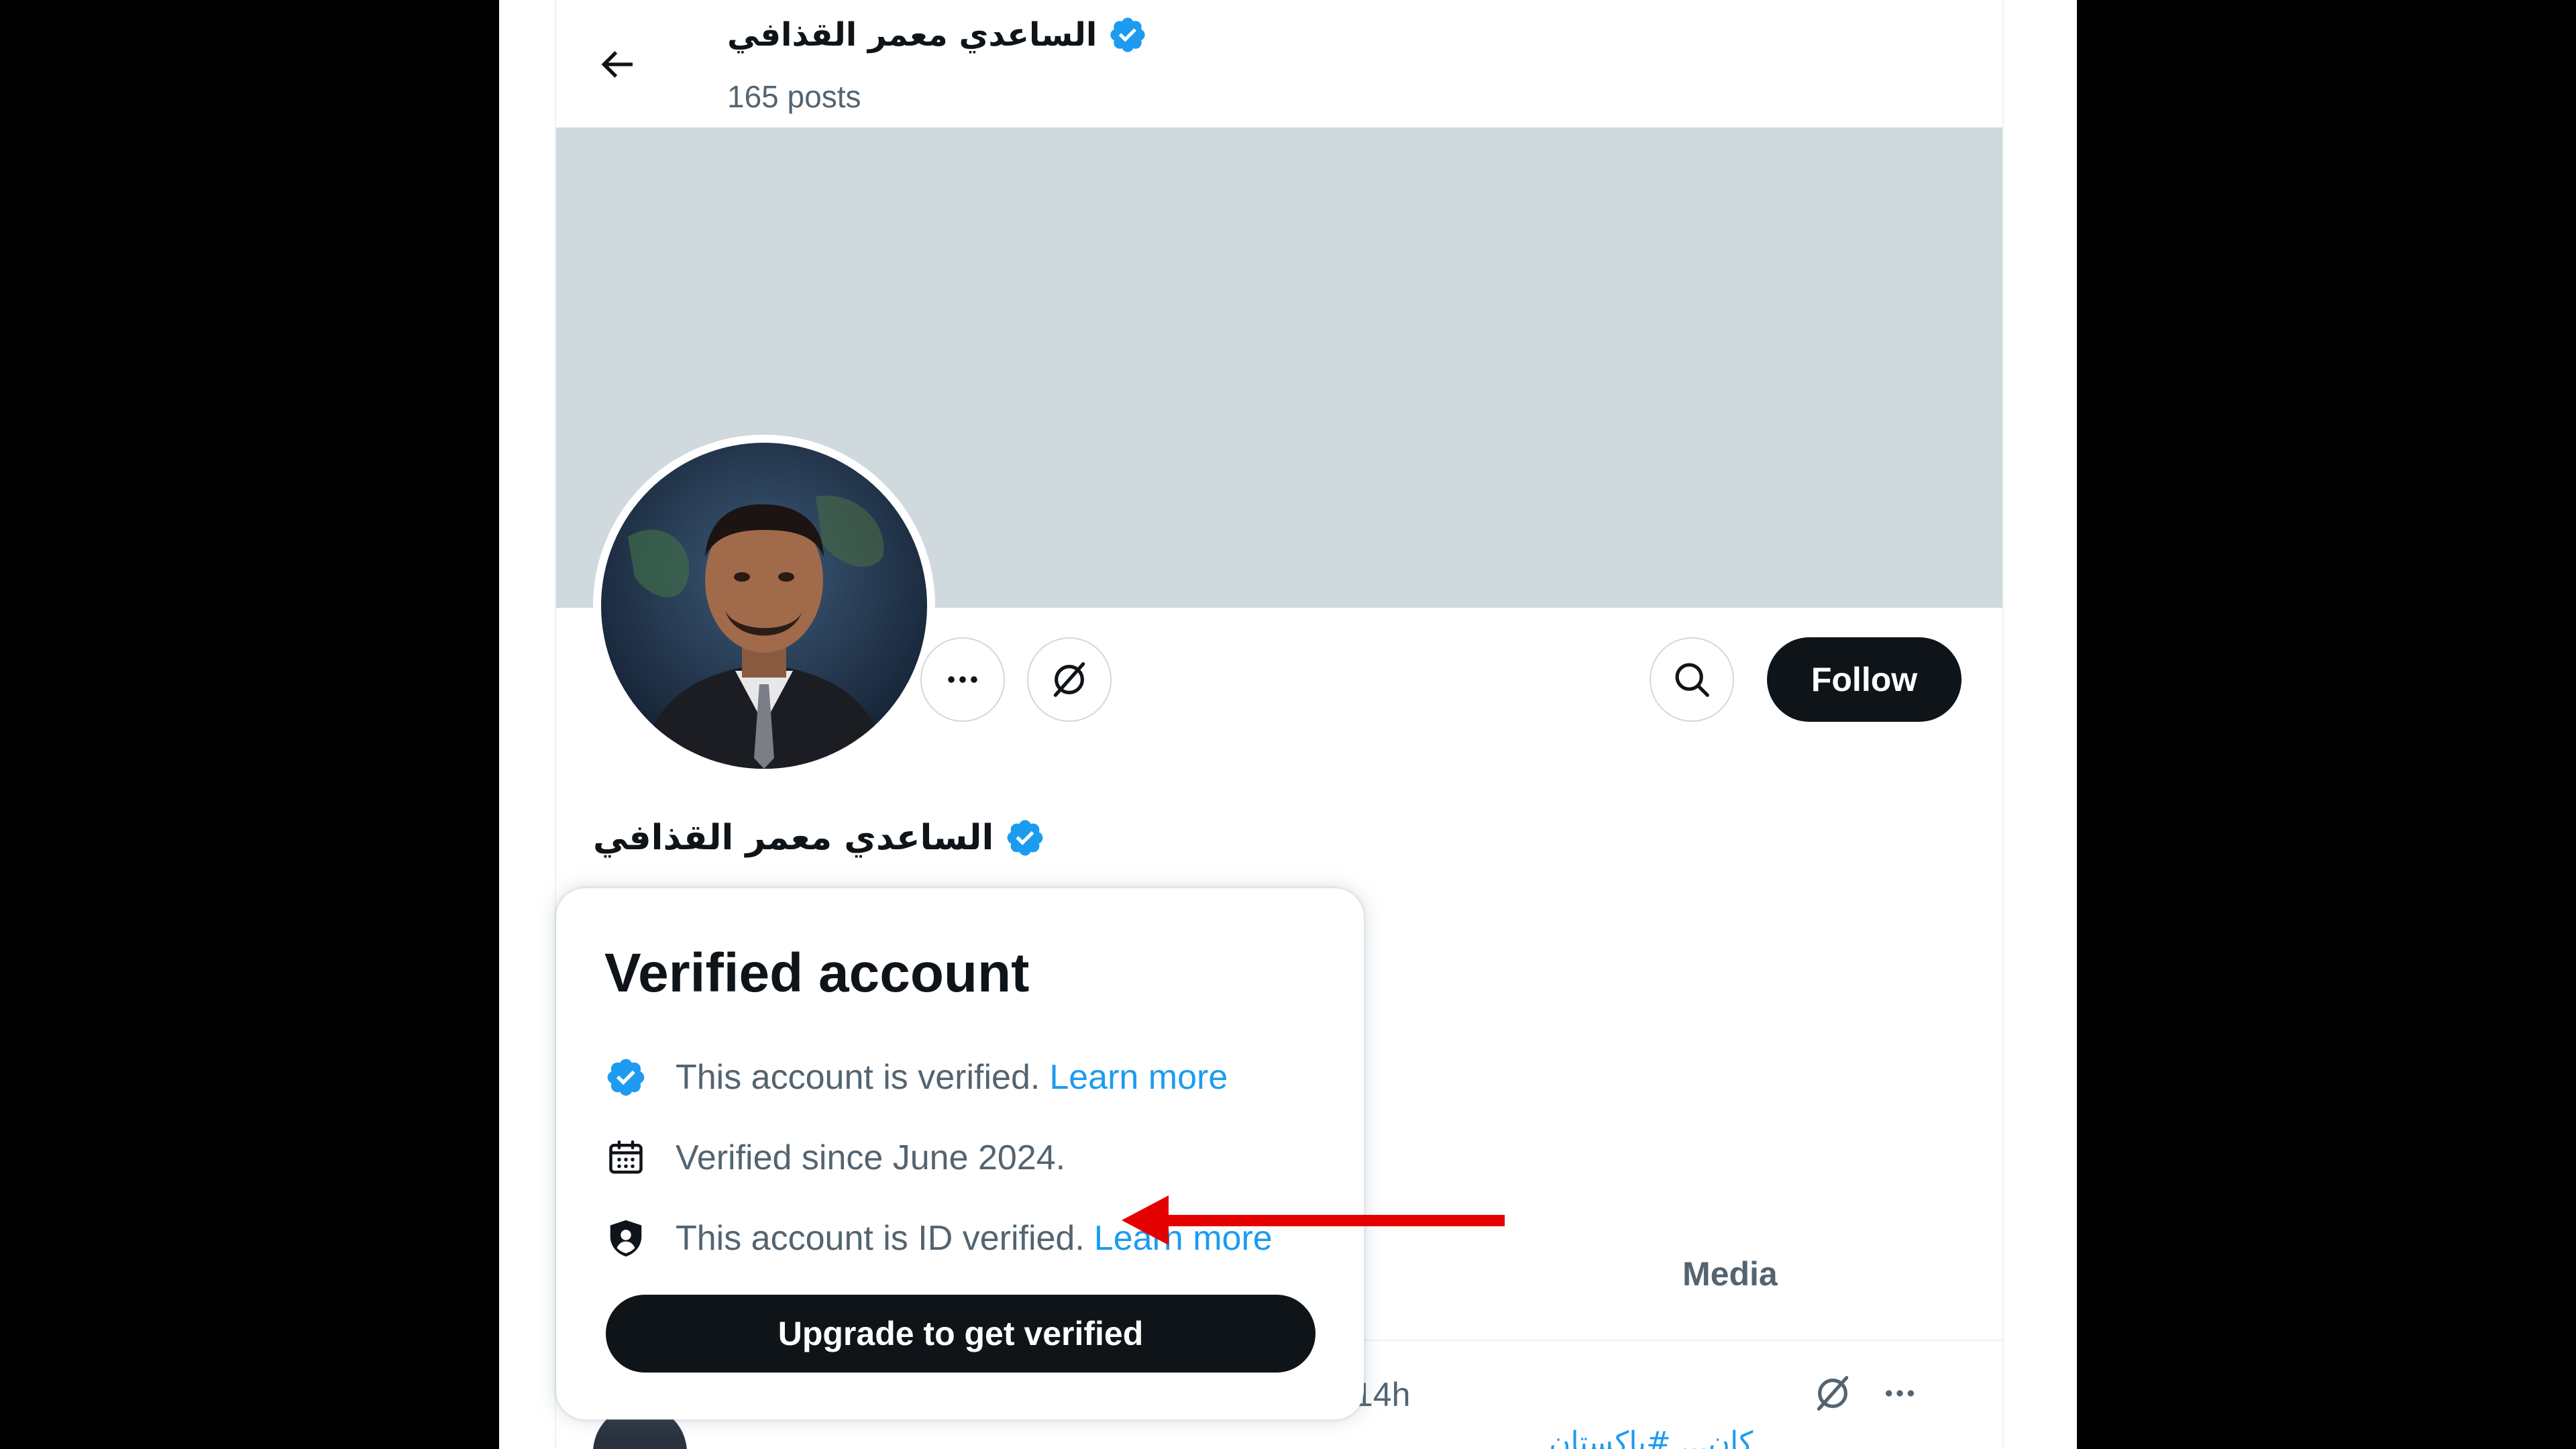  What do you see at coordinates (912, 35) in the screenshot?
I see `header-display-name: الساعدي معمر القذافي` at bounding box center [912, 35].